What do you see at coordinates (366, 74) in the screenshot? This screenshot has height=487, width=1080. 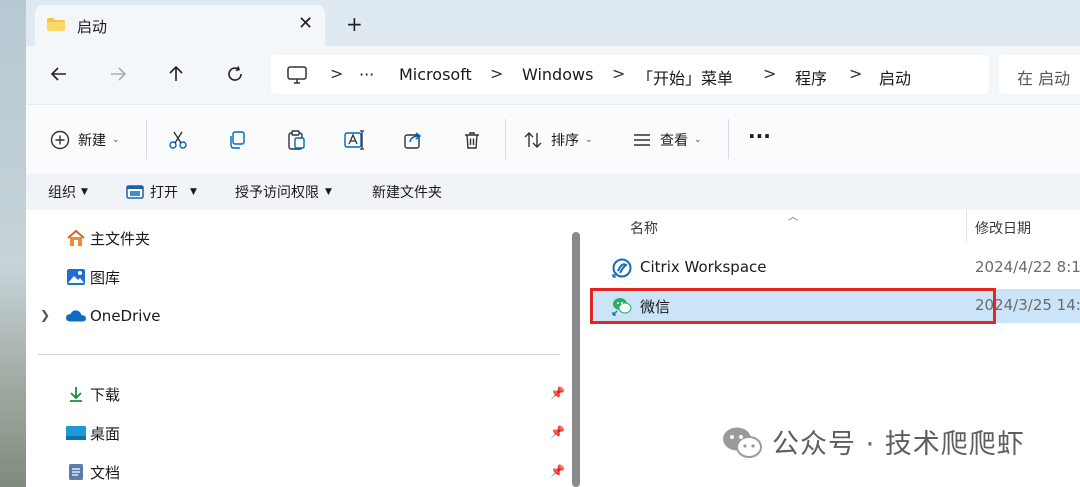 I see `breadcrumb-more: ···` at bounding box center [366, 74].